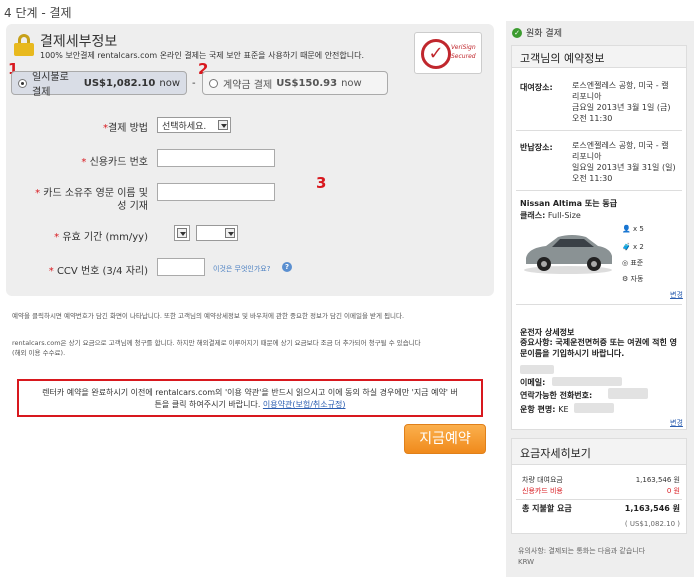 The height and width of the screenshot is (579, 700). Describe the element at coordinates (517, 32) in the screenshot. I see `check-circle-icon: ✓` at that location.